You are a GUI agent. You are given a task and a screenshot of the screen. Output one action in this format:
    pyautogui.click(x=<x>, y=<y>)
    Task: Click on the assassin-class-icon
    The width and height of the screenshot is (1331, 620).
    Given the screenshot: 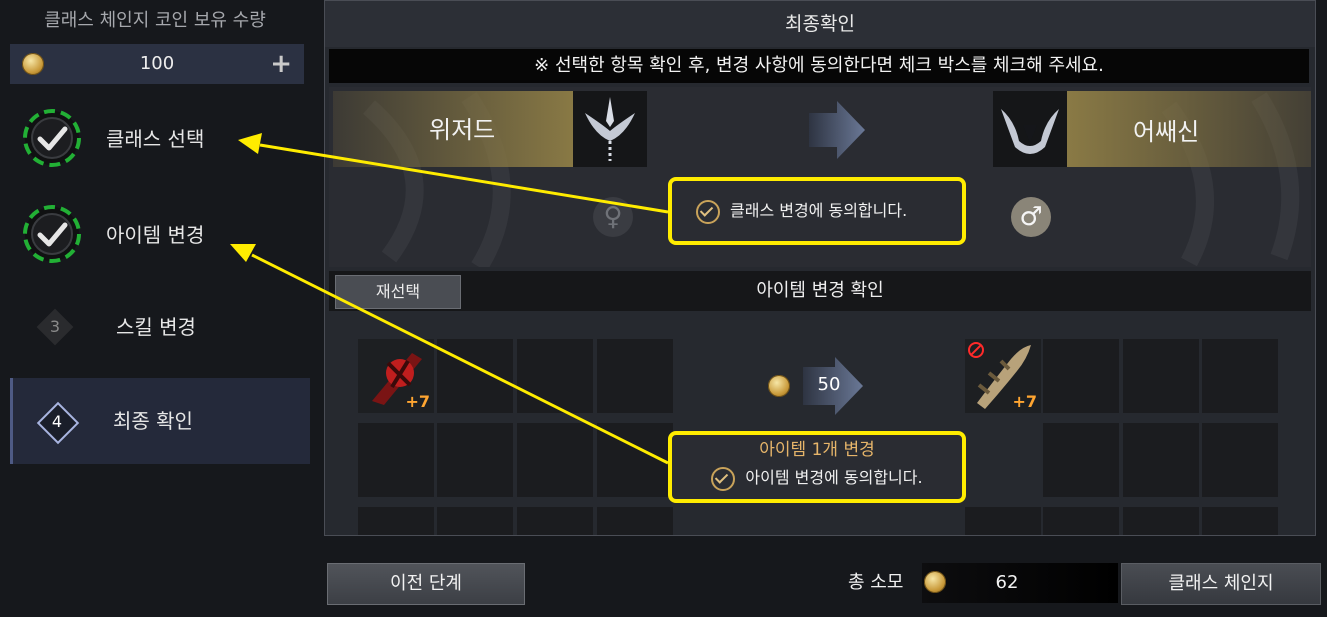 What is the action you would take?
    pyautogui.click(x=1030, y=129)
    